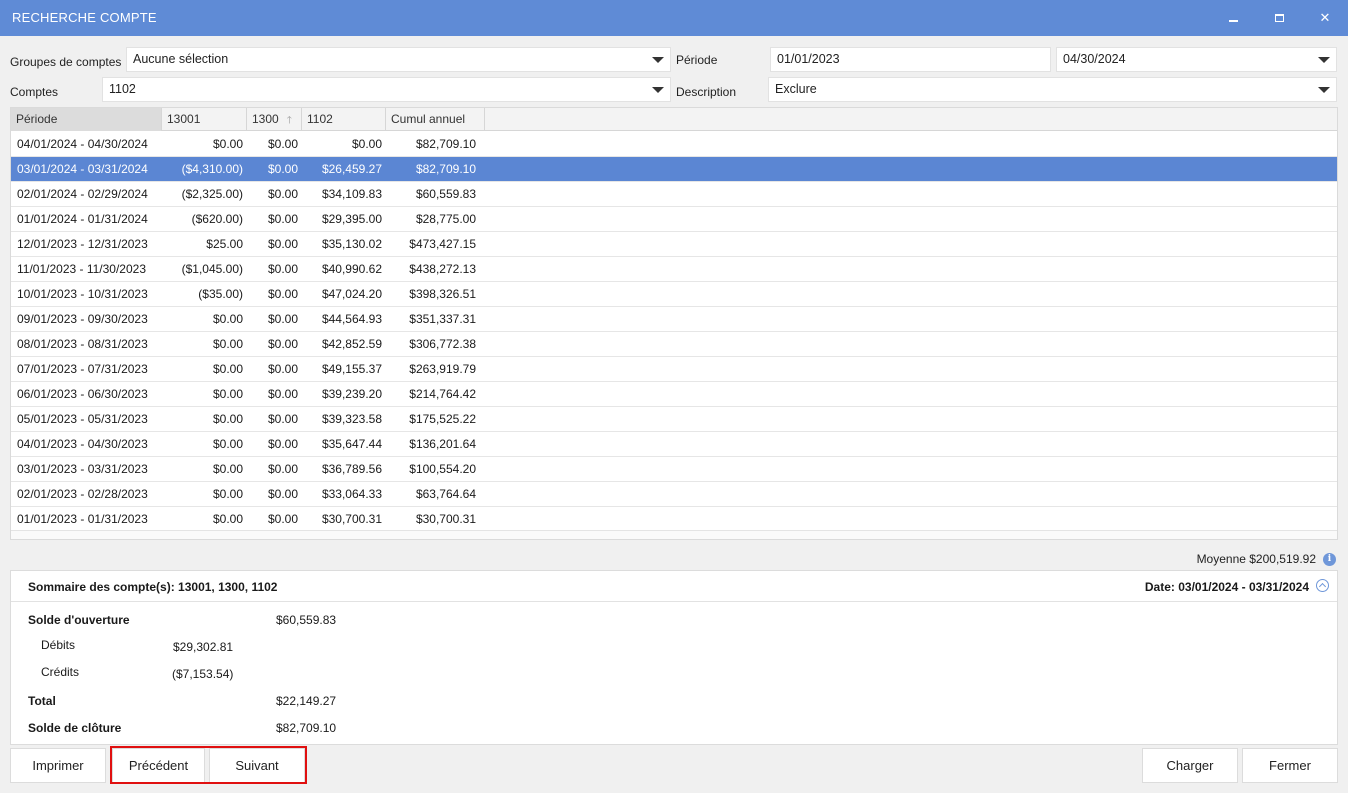  I want to click on cell-c1102: $39,323.58, so click(351, 419).